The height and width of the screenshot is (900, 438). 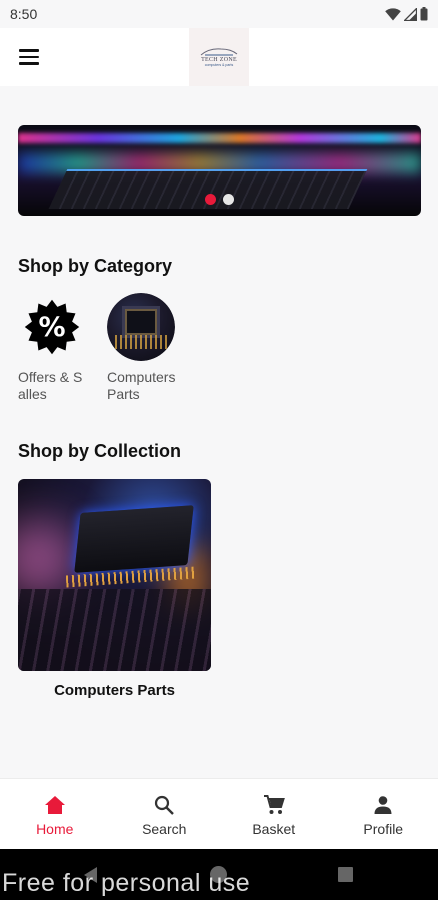 I want to click on nav-home: Home, so click(x=55, y=814).